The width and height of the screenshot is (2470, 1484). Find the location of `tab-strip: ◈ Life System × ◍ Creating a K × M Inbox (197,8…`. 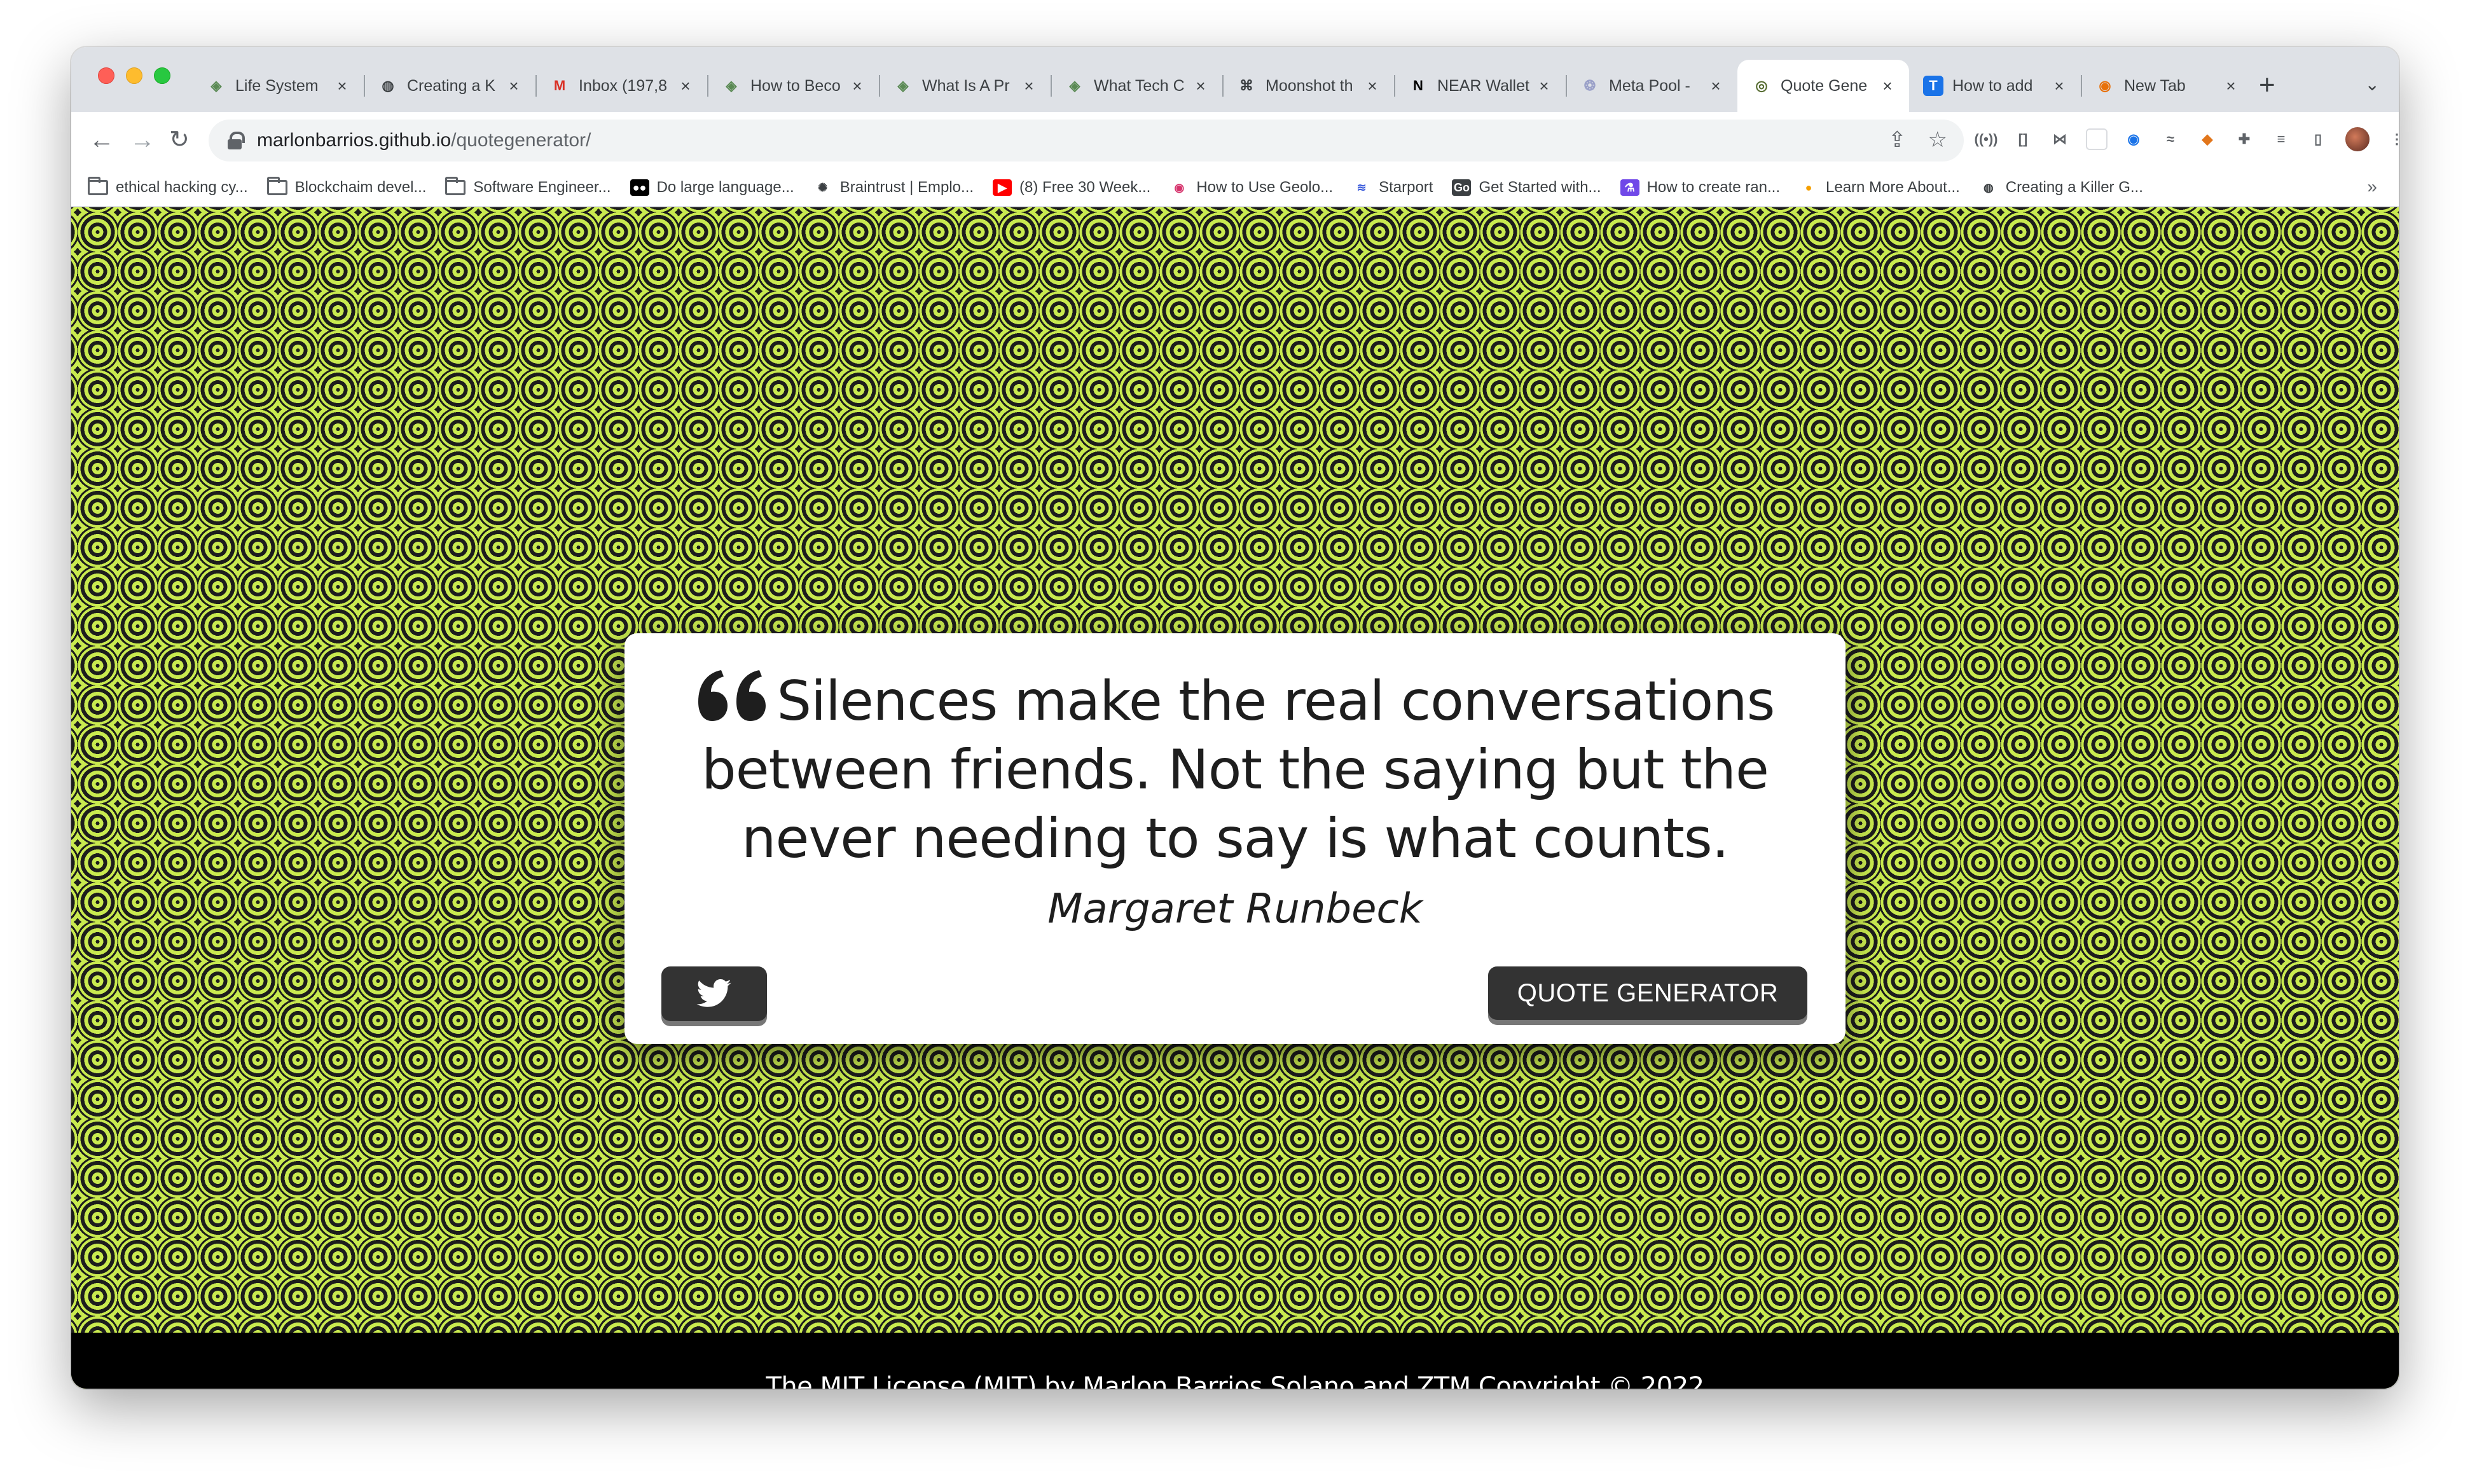

tab-strip: ◈ Life System × ◍ Creating a K × M Inbox (197,8… is located at coordinates (1235, 79).